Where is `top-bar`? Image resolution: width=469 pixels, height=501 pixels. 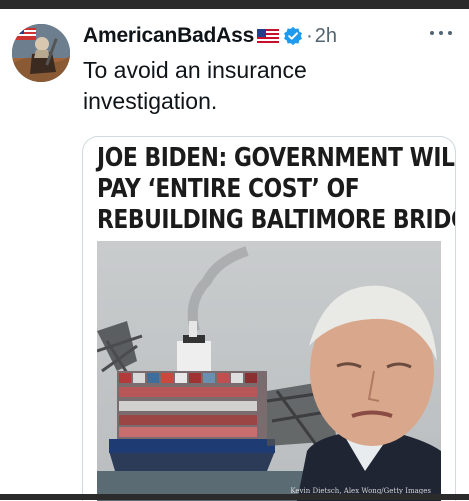 top-bar is located at coordinates (234, 4).